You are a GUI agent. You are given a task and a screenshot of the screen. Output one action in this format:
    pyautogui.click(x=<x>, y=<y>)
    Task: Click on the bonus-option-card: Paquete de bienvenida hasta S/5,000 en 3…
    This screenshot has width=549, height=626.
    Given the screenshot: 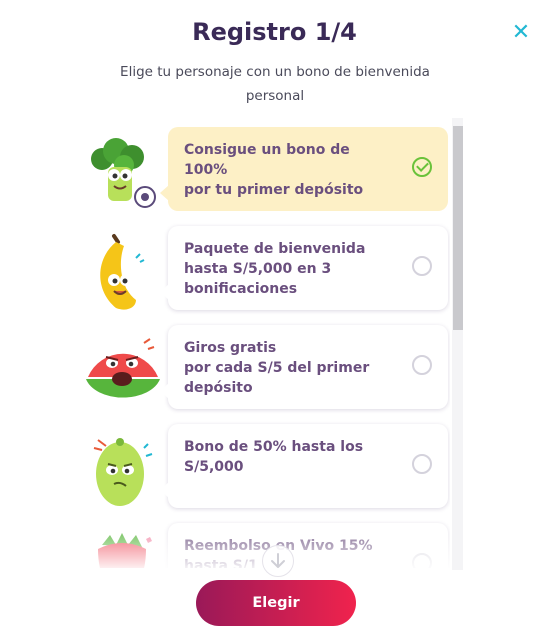 What is the action you would take?
    pyautogui.click(x=304, y=268)
    